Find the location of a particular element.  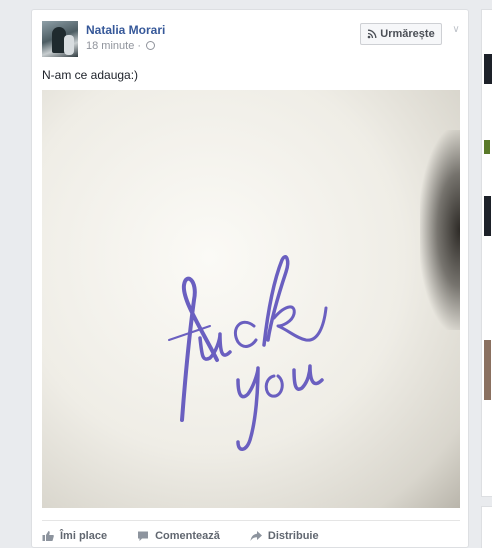

author-avatar is located at coordinates (60, 39).